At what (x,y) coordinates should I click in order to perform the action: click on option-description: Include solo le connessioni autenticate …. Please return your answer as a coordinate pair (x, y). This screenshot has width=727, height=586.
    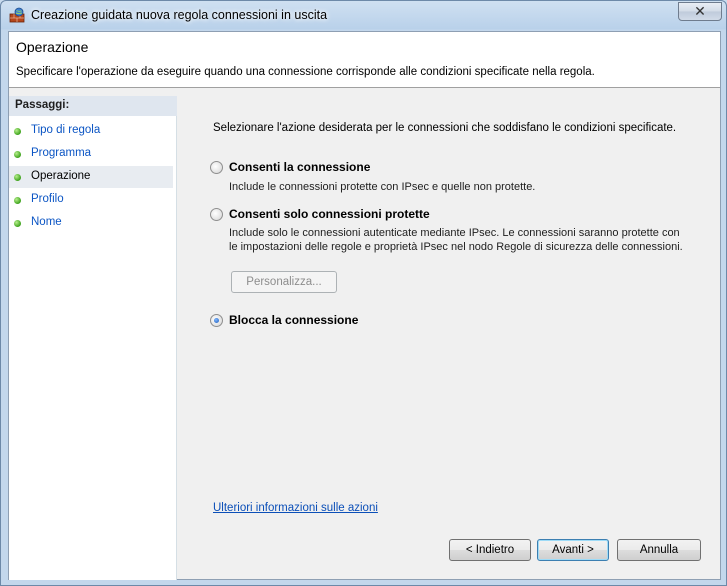
    Looking at the image, I should click on (456, 240).